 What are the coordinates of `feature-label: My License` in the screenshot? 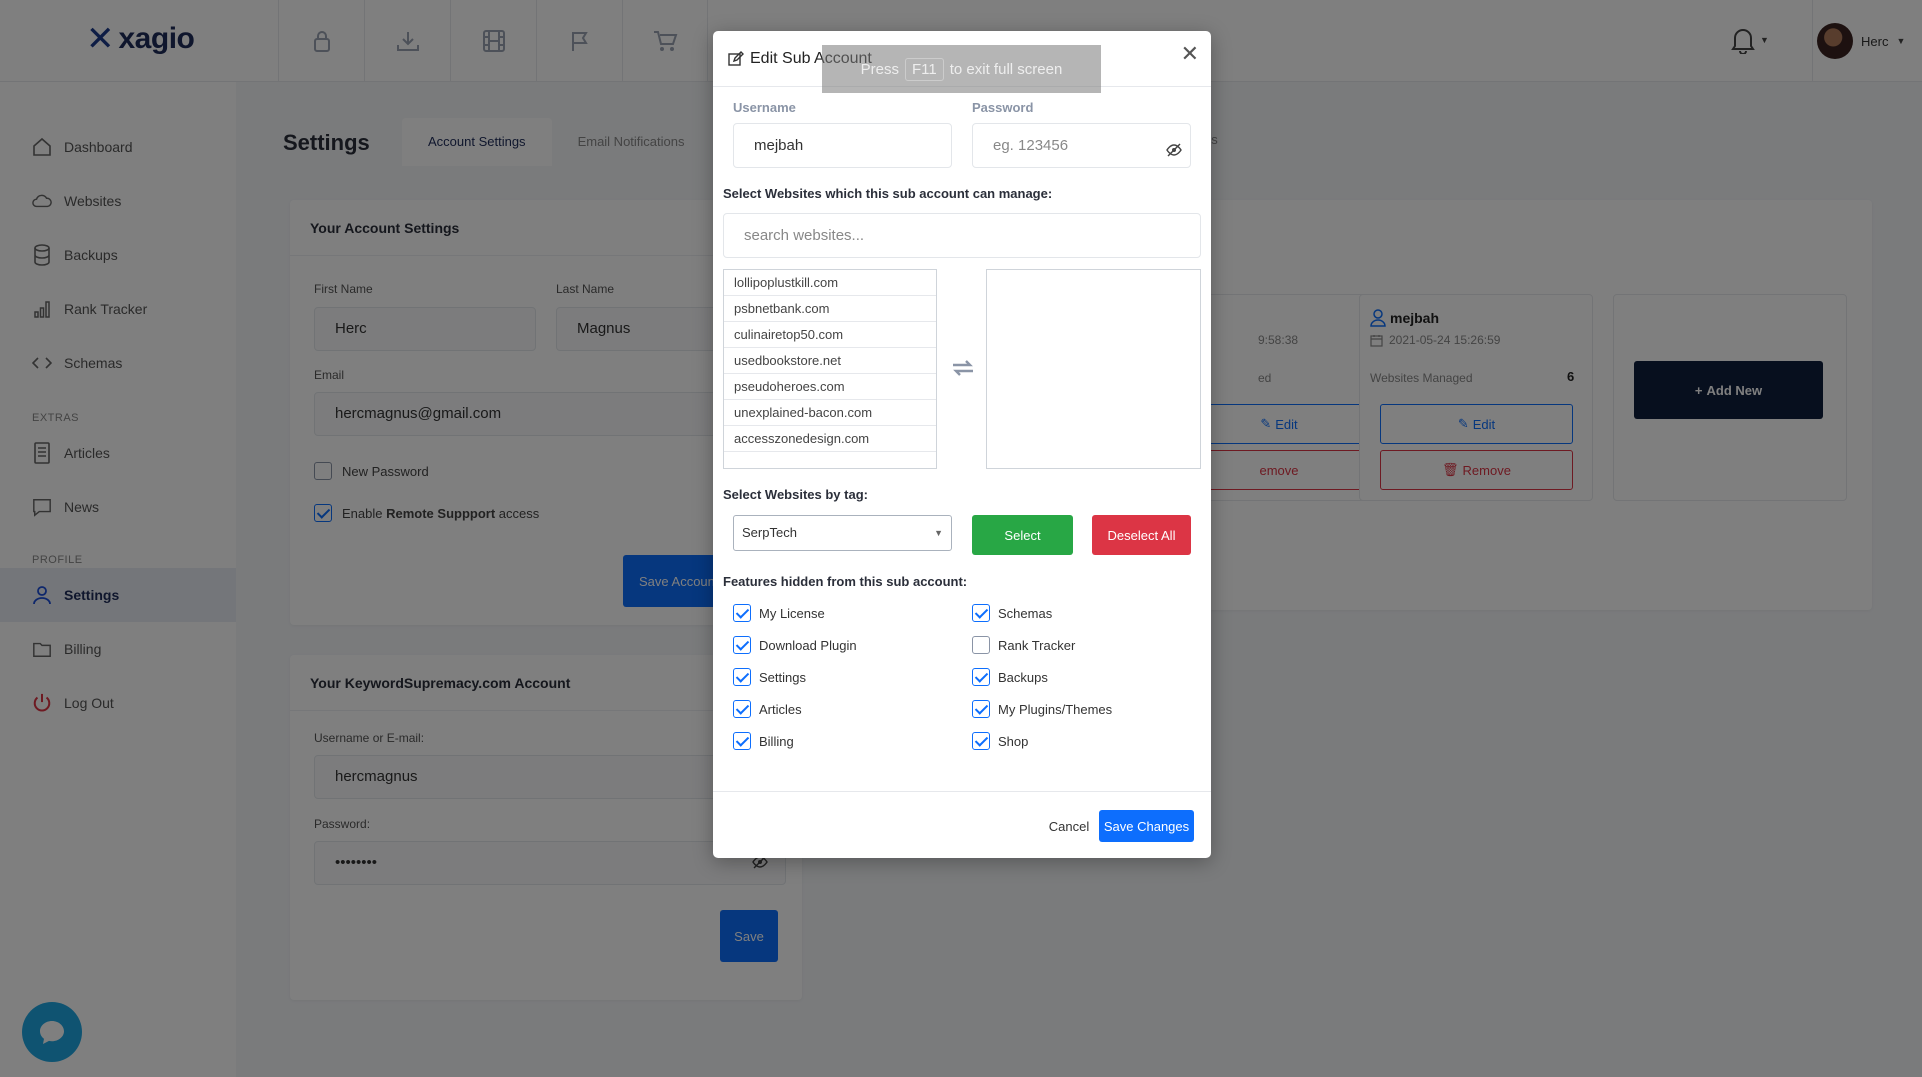 It's located at (792, 613).